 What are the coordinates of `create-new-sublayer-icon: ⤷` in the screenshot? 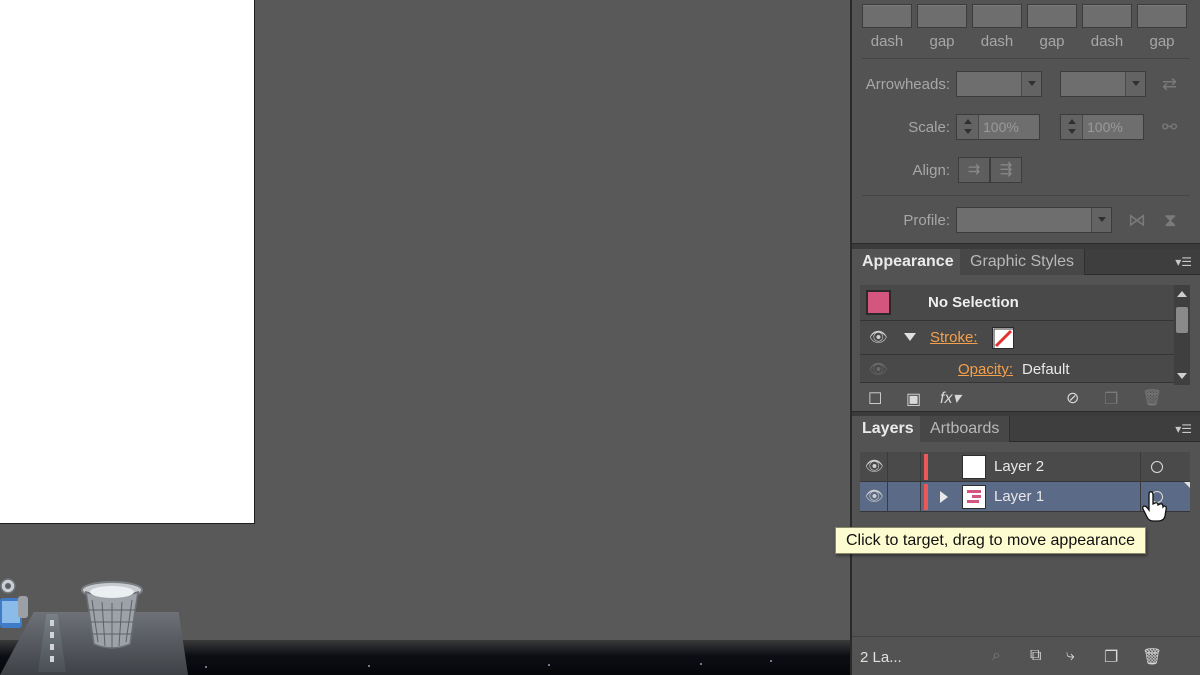 It's located at (1070, 656).